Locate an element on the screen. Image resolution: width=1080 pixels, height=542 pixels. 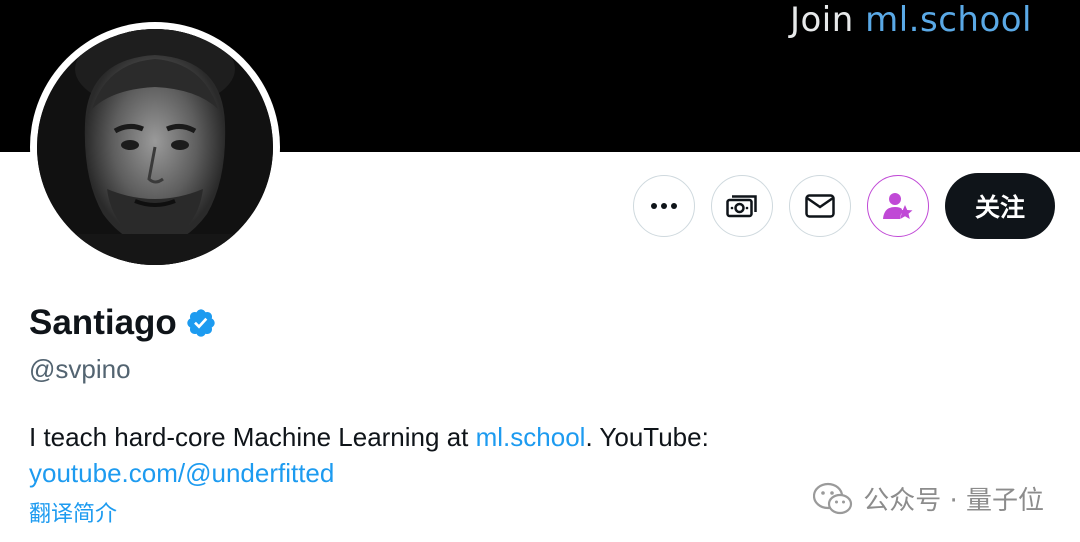
user-star-icon is located at coordinates (897, 206).